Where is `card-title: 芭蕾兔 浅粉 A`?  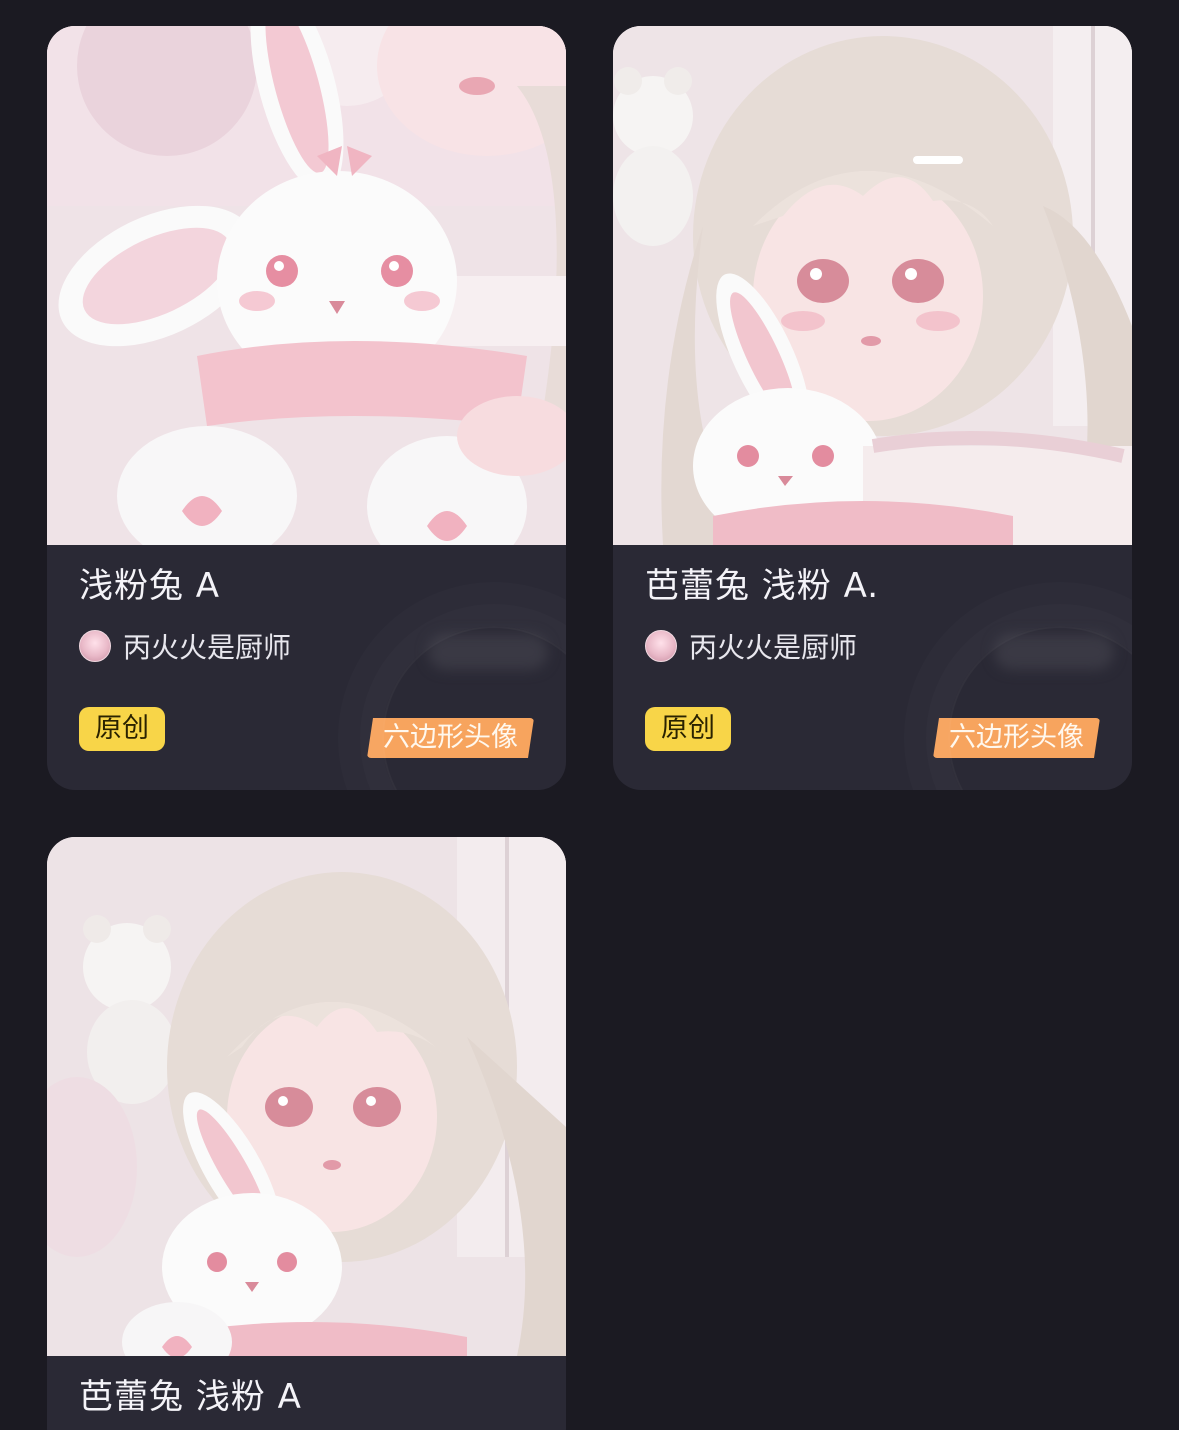 card-title: 芭蕾兔 浅粉 A is located at coordinates (190, 1397).